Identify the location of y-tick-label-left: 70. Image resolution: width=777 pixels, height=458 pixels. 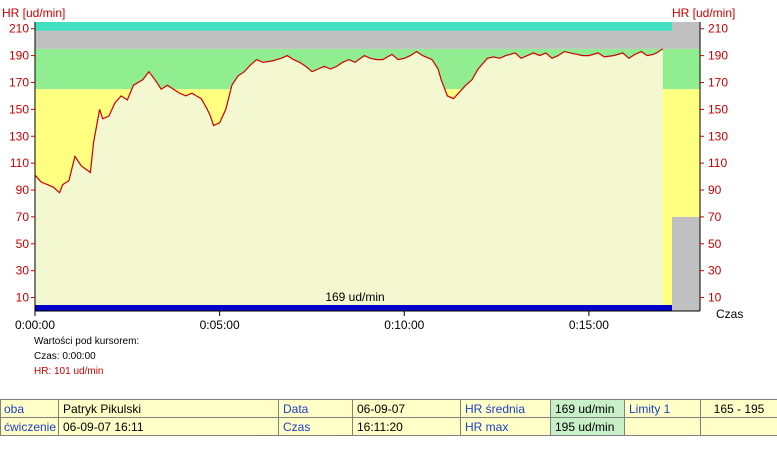
(23, 217).